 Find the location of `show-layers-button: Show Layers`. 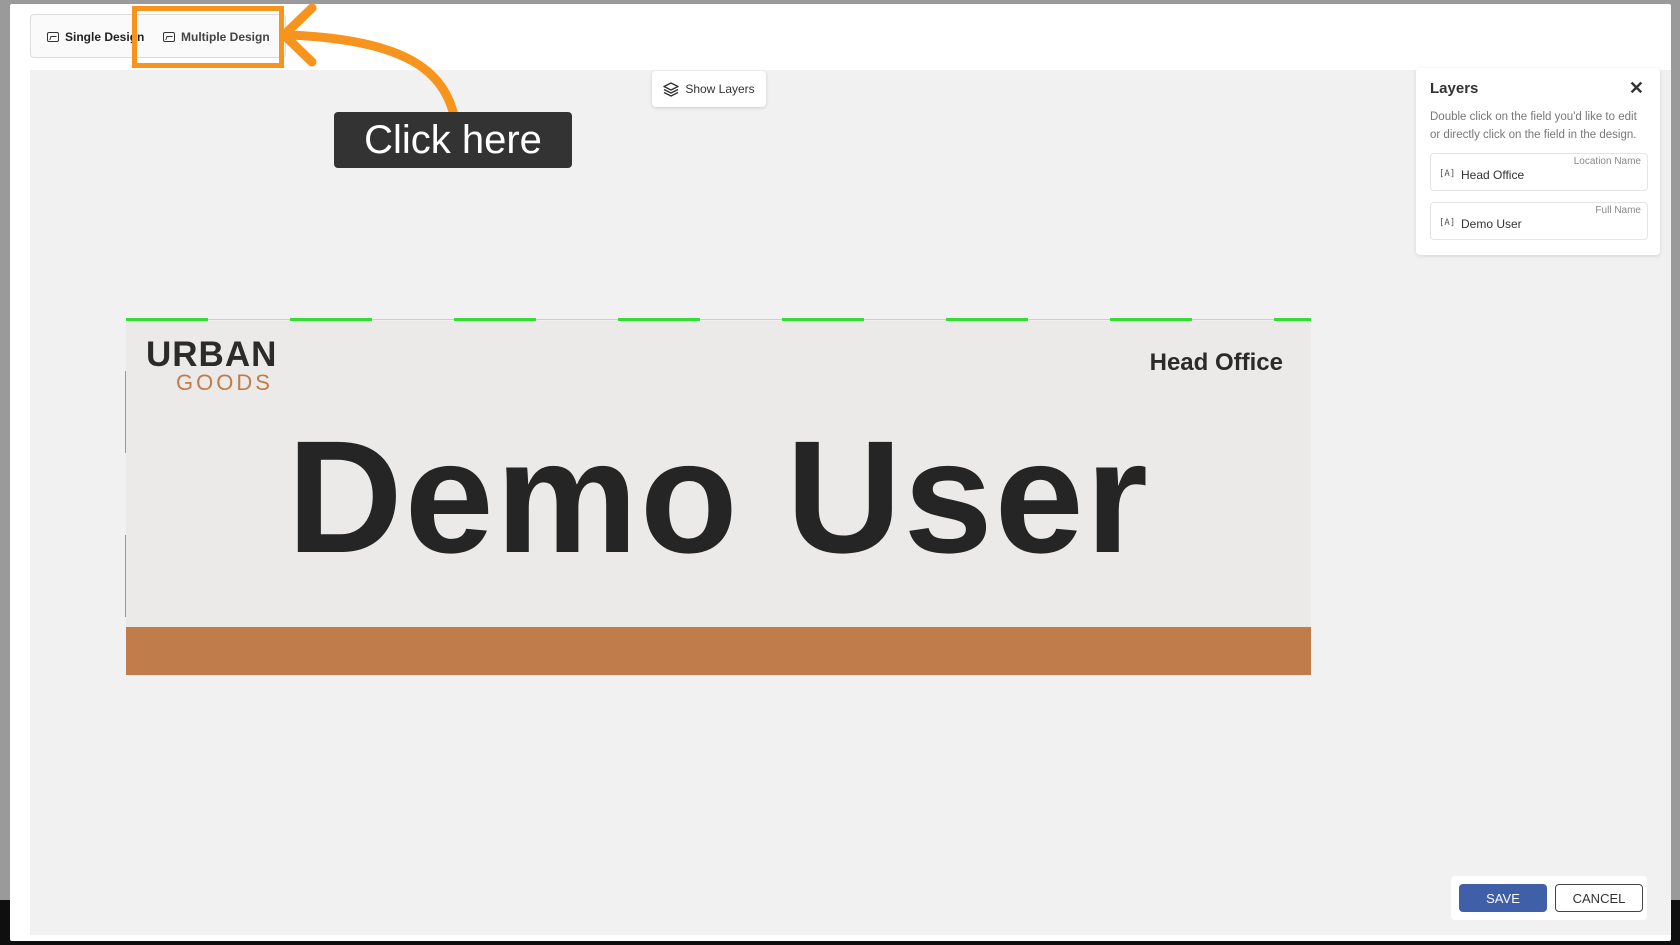

show-layers-button: Show Layers is located at coordinates (709, 89).